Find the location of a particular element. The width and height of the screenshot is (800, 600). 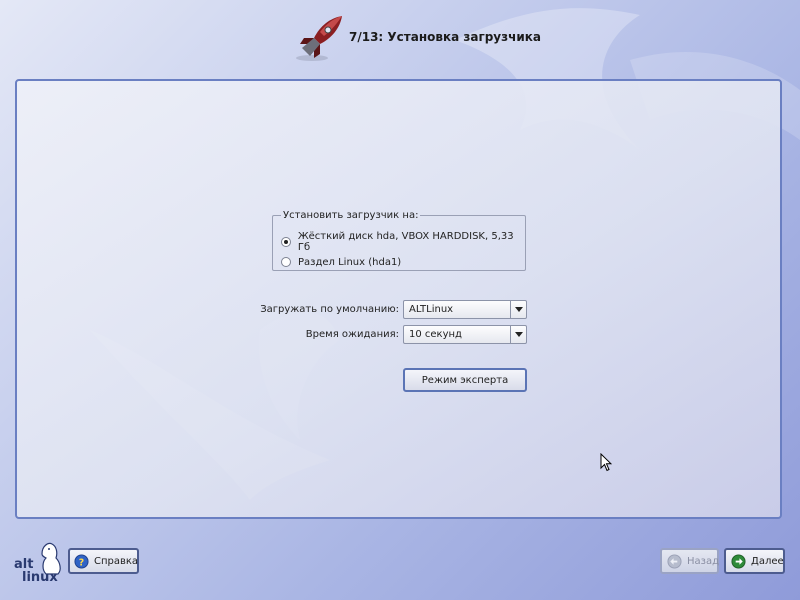

default-boot-value: ALTLinux is located at coordinates (431, 309).